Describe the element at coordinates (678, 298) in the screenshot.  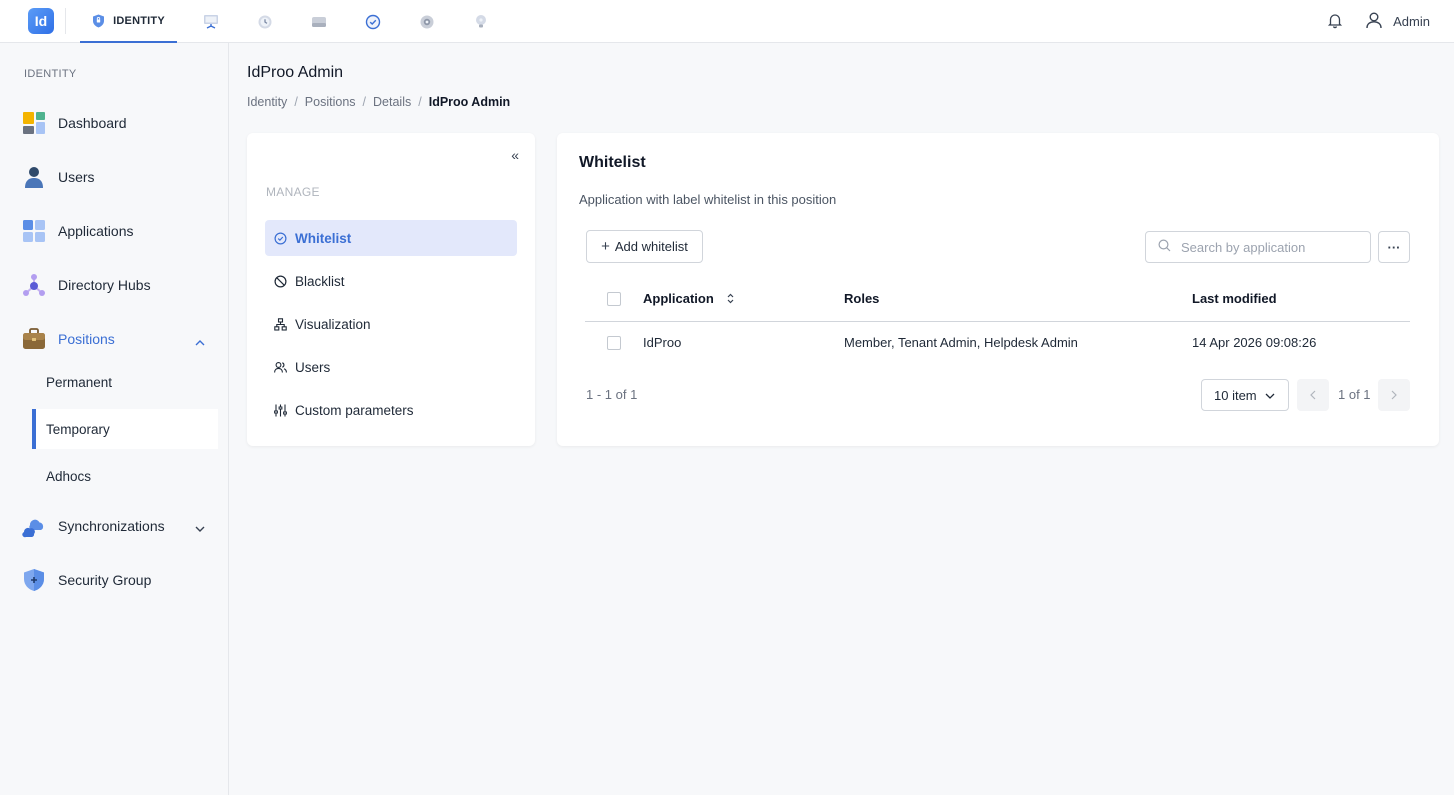
I see `column-label: Application` at that location.